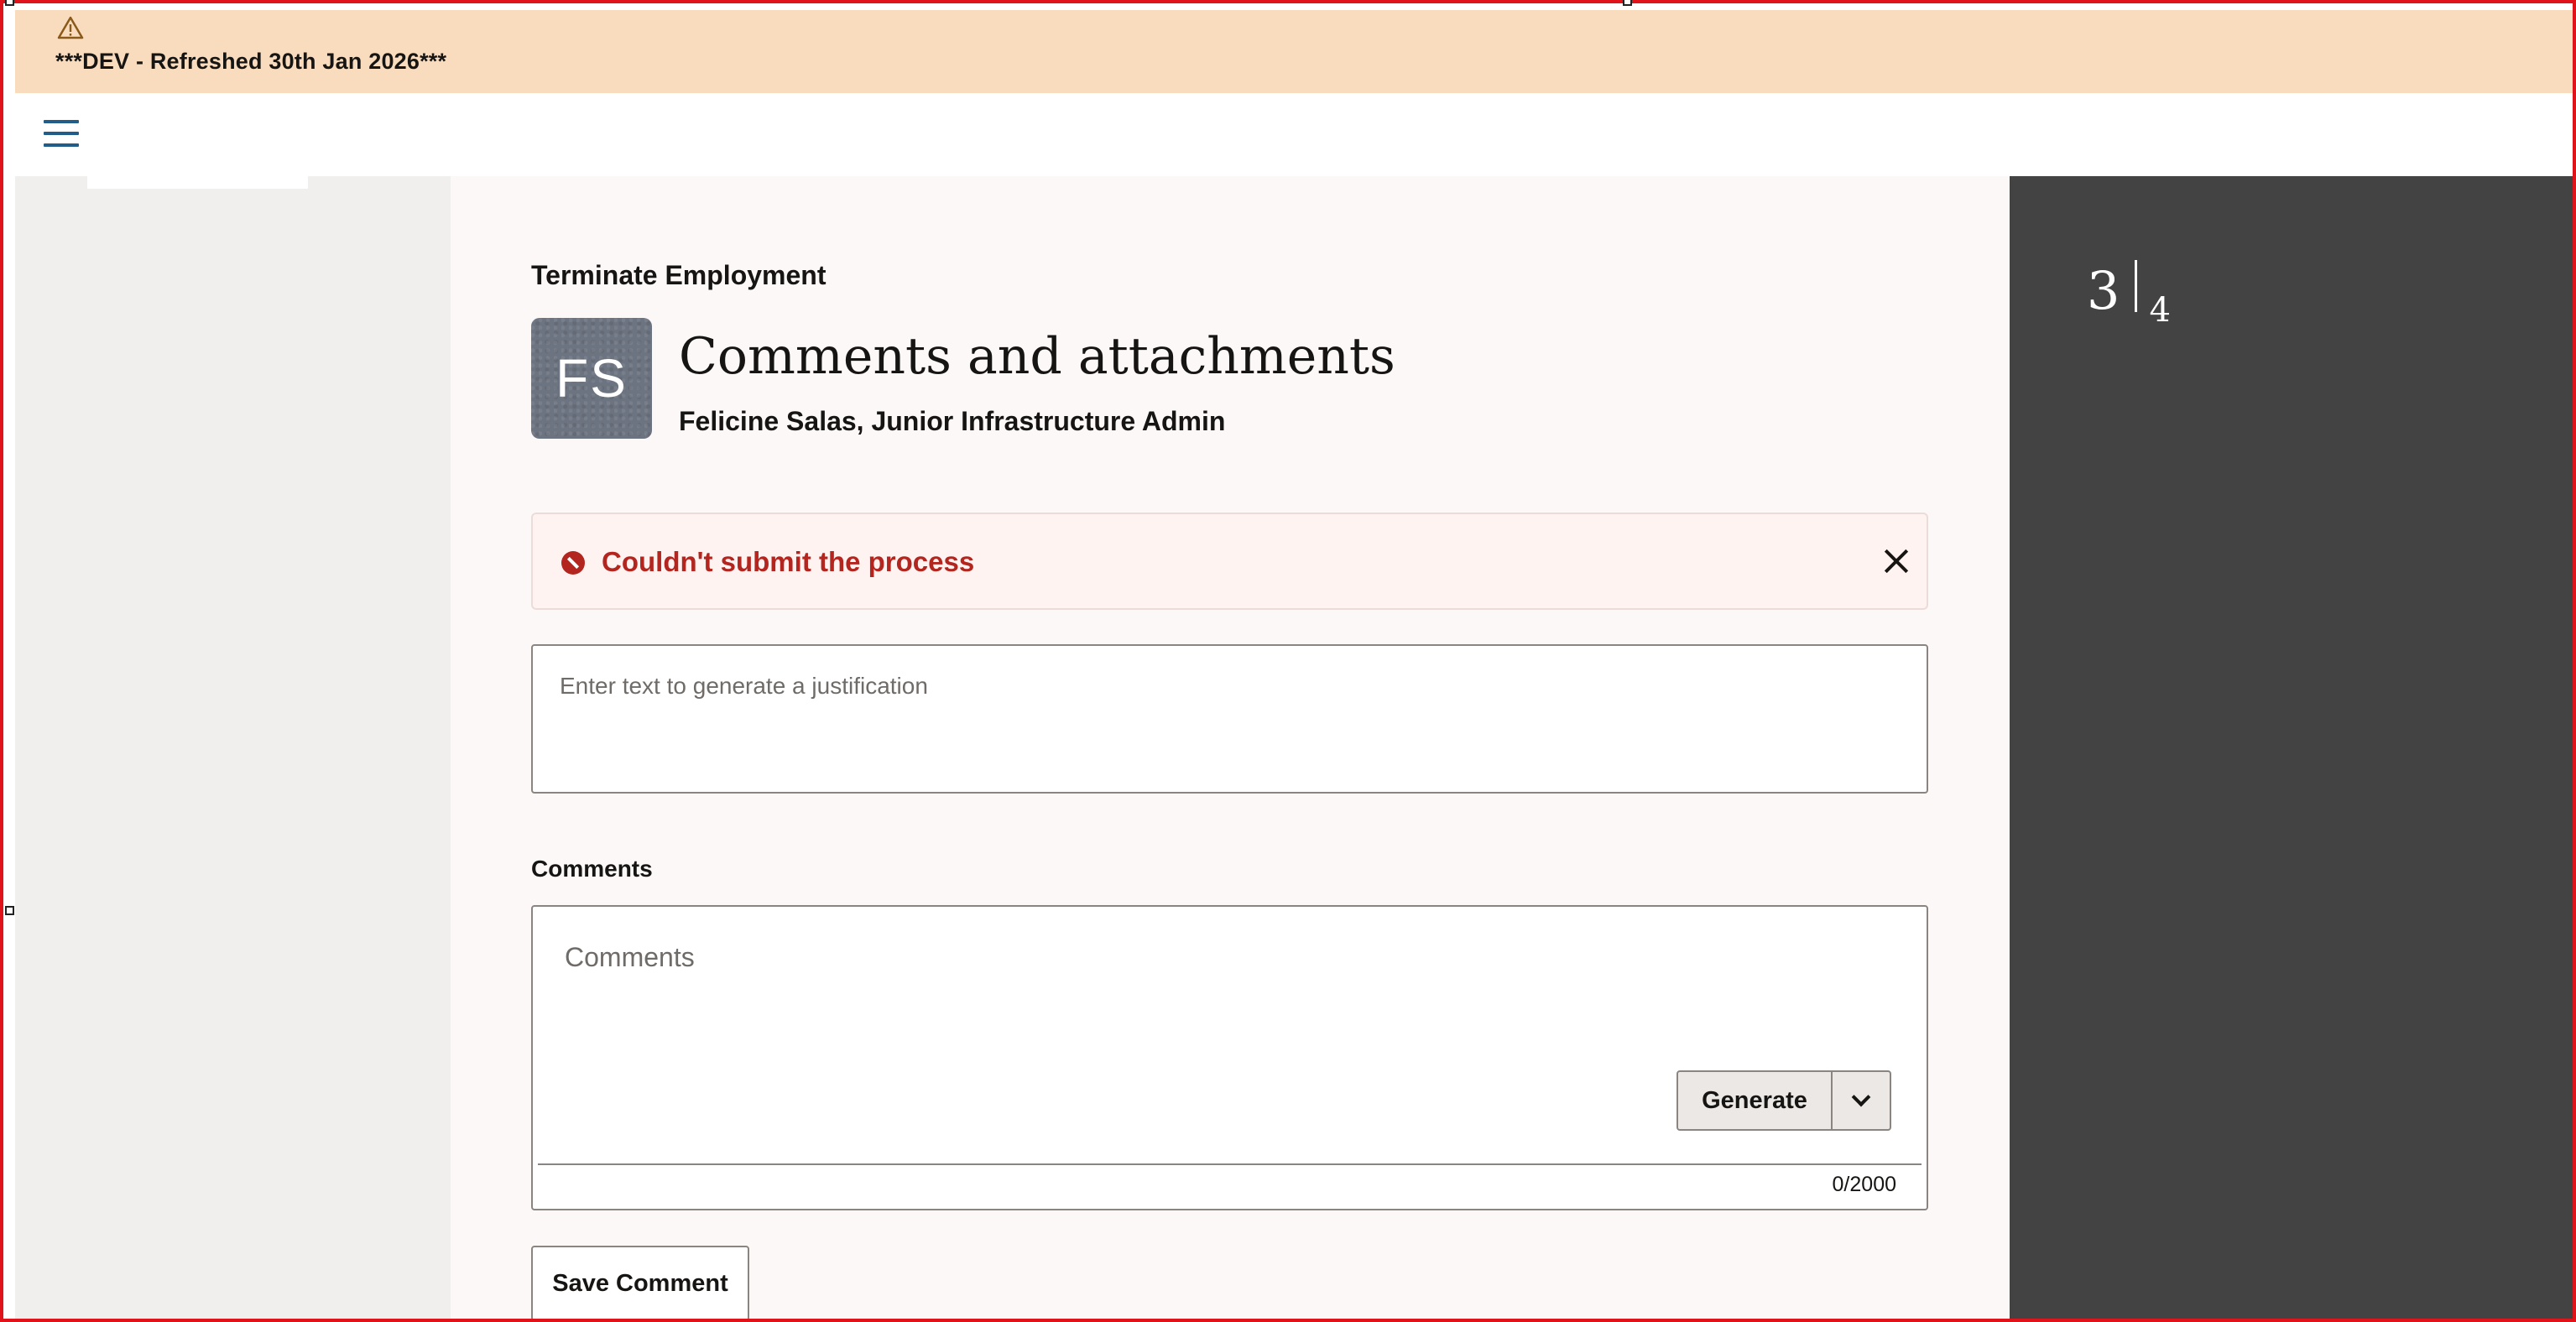 This screenshot has width=2576, height=1322. What do you see at coordinates (592, 869) in the screenshot?
I see `comments-label: Comments` at bounding box center [592, 869].